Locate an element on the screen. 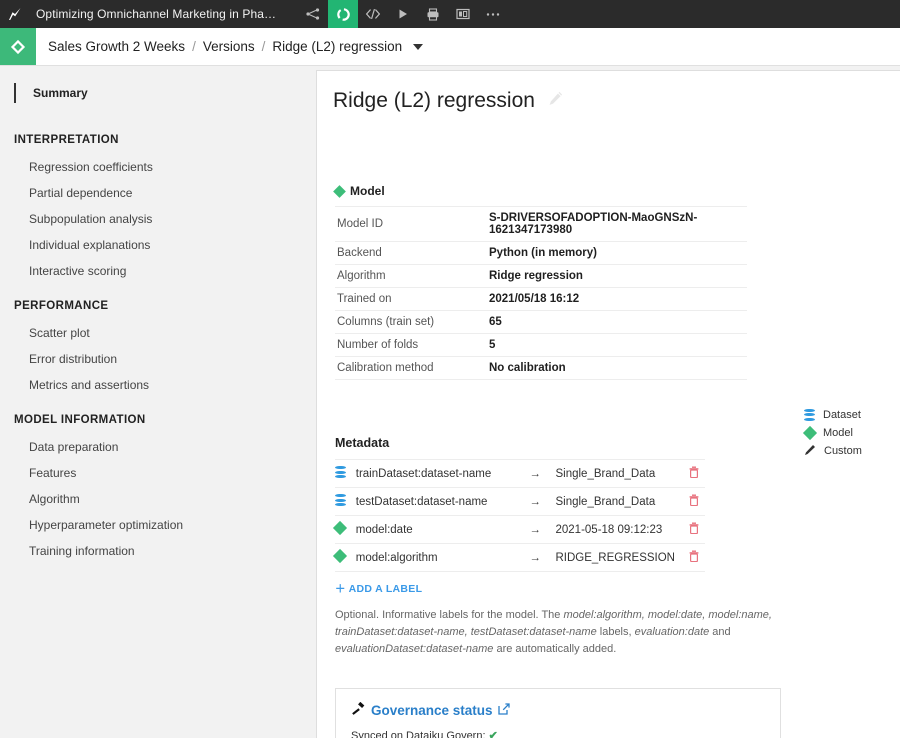 The width and height of the screenshot is (900, 738). legend-item-custom: Custom is located at coordinates (833, 450).